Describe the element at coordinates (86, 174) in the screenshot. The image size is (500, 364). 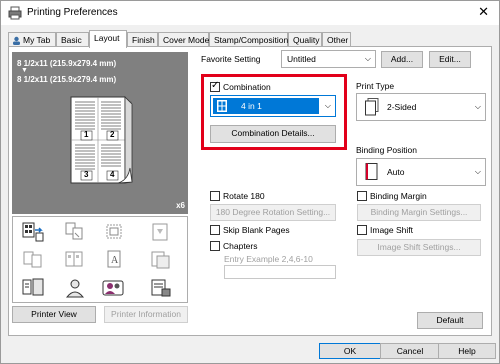
I see `page-number-3: 3` at that location.